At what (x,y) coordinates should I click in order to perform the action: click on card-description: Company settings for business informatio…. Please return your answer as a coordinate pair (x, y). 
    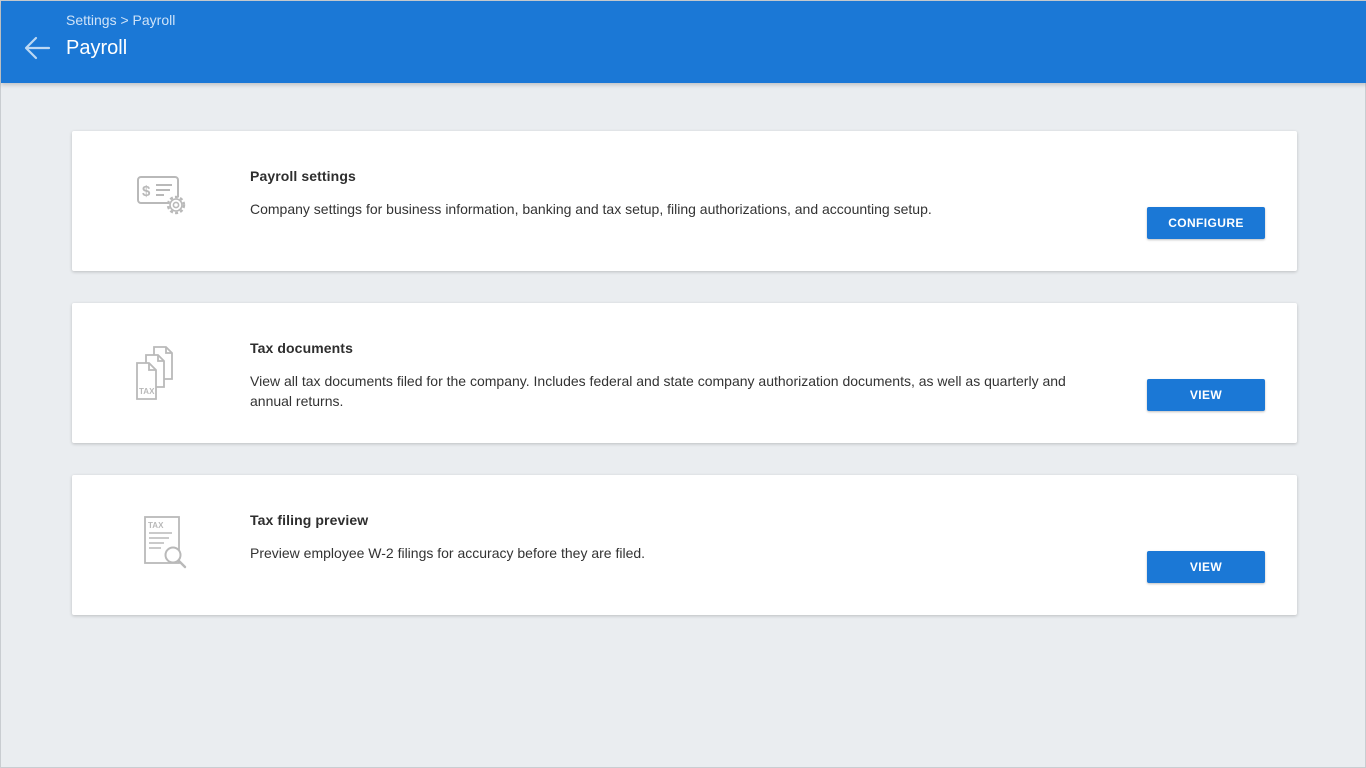
    Looking at the image, I should click on (591, 209).